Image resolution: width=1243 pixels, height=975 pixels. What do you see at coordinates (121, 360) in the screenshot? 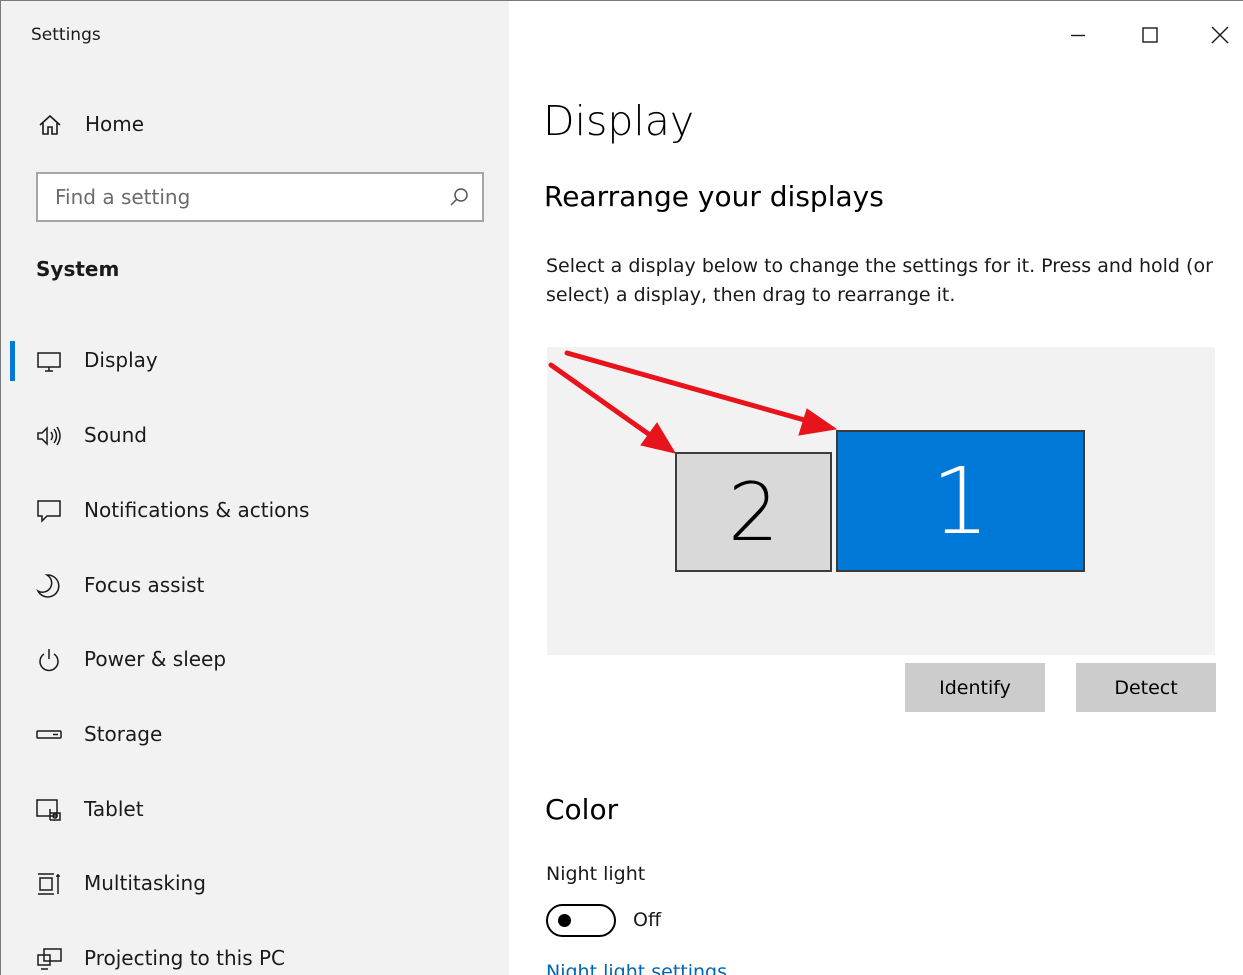
I see `sidebar-item-label: Display` at bounding box center [121, 360].